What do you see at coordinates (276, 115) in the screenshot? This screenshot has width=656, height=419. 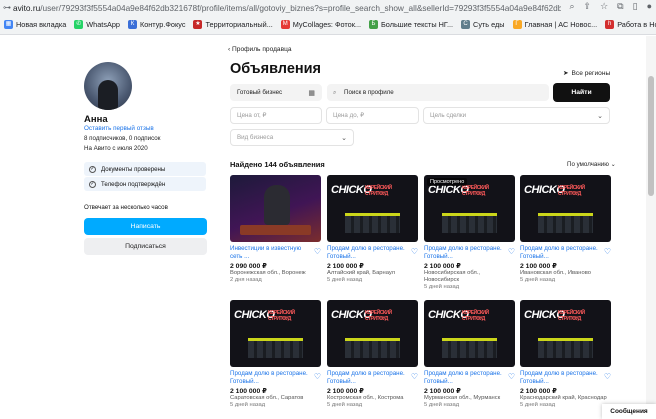 I see `price-from-input: Цена от, ₽` at bounding box center [276, 115].